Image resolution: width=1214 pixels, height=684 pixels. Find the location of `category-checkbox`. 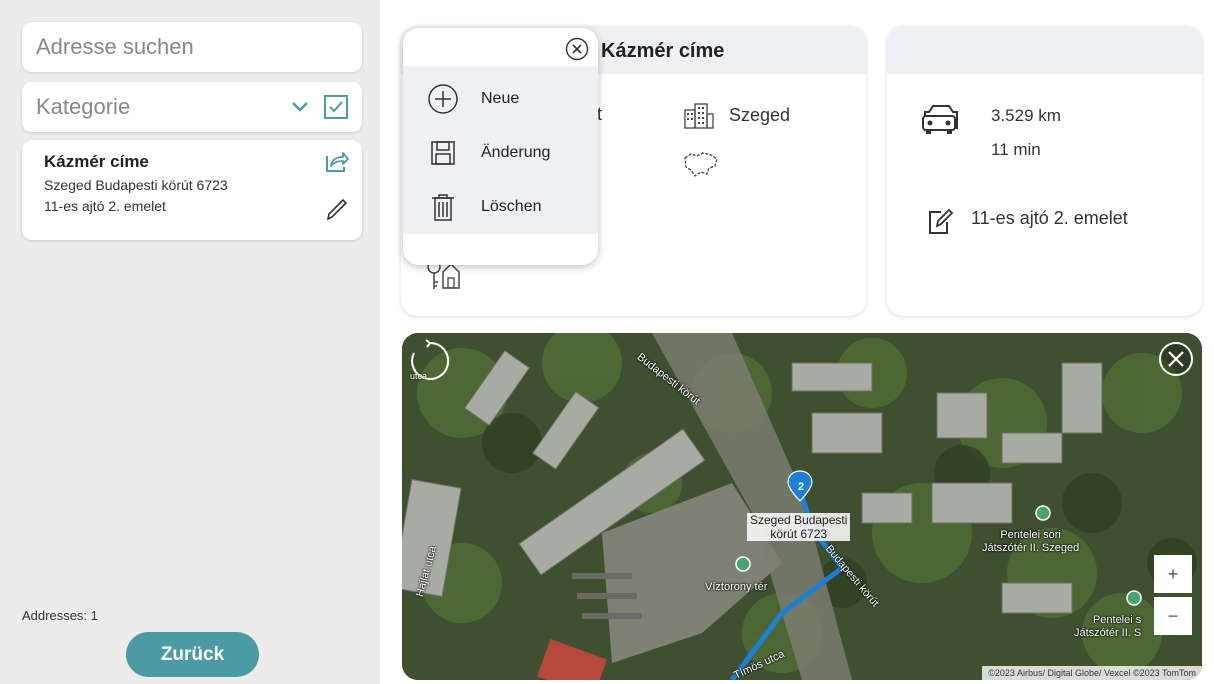

category-checkbox is located at coordinates (336, 107).